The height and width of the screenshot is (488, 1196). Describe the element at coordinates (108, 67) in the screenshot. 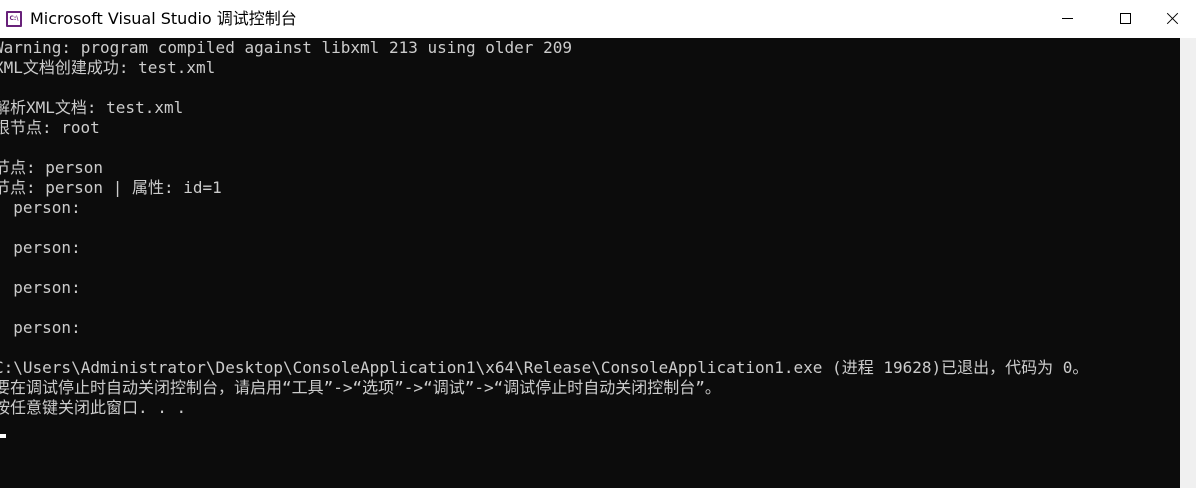

I see `console-line: XML文档创建成功: test.xml` at that location.